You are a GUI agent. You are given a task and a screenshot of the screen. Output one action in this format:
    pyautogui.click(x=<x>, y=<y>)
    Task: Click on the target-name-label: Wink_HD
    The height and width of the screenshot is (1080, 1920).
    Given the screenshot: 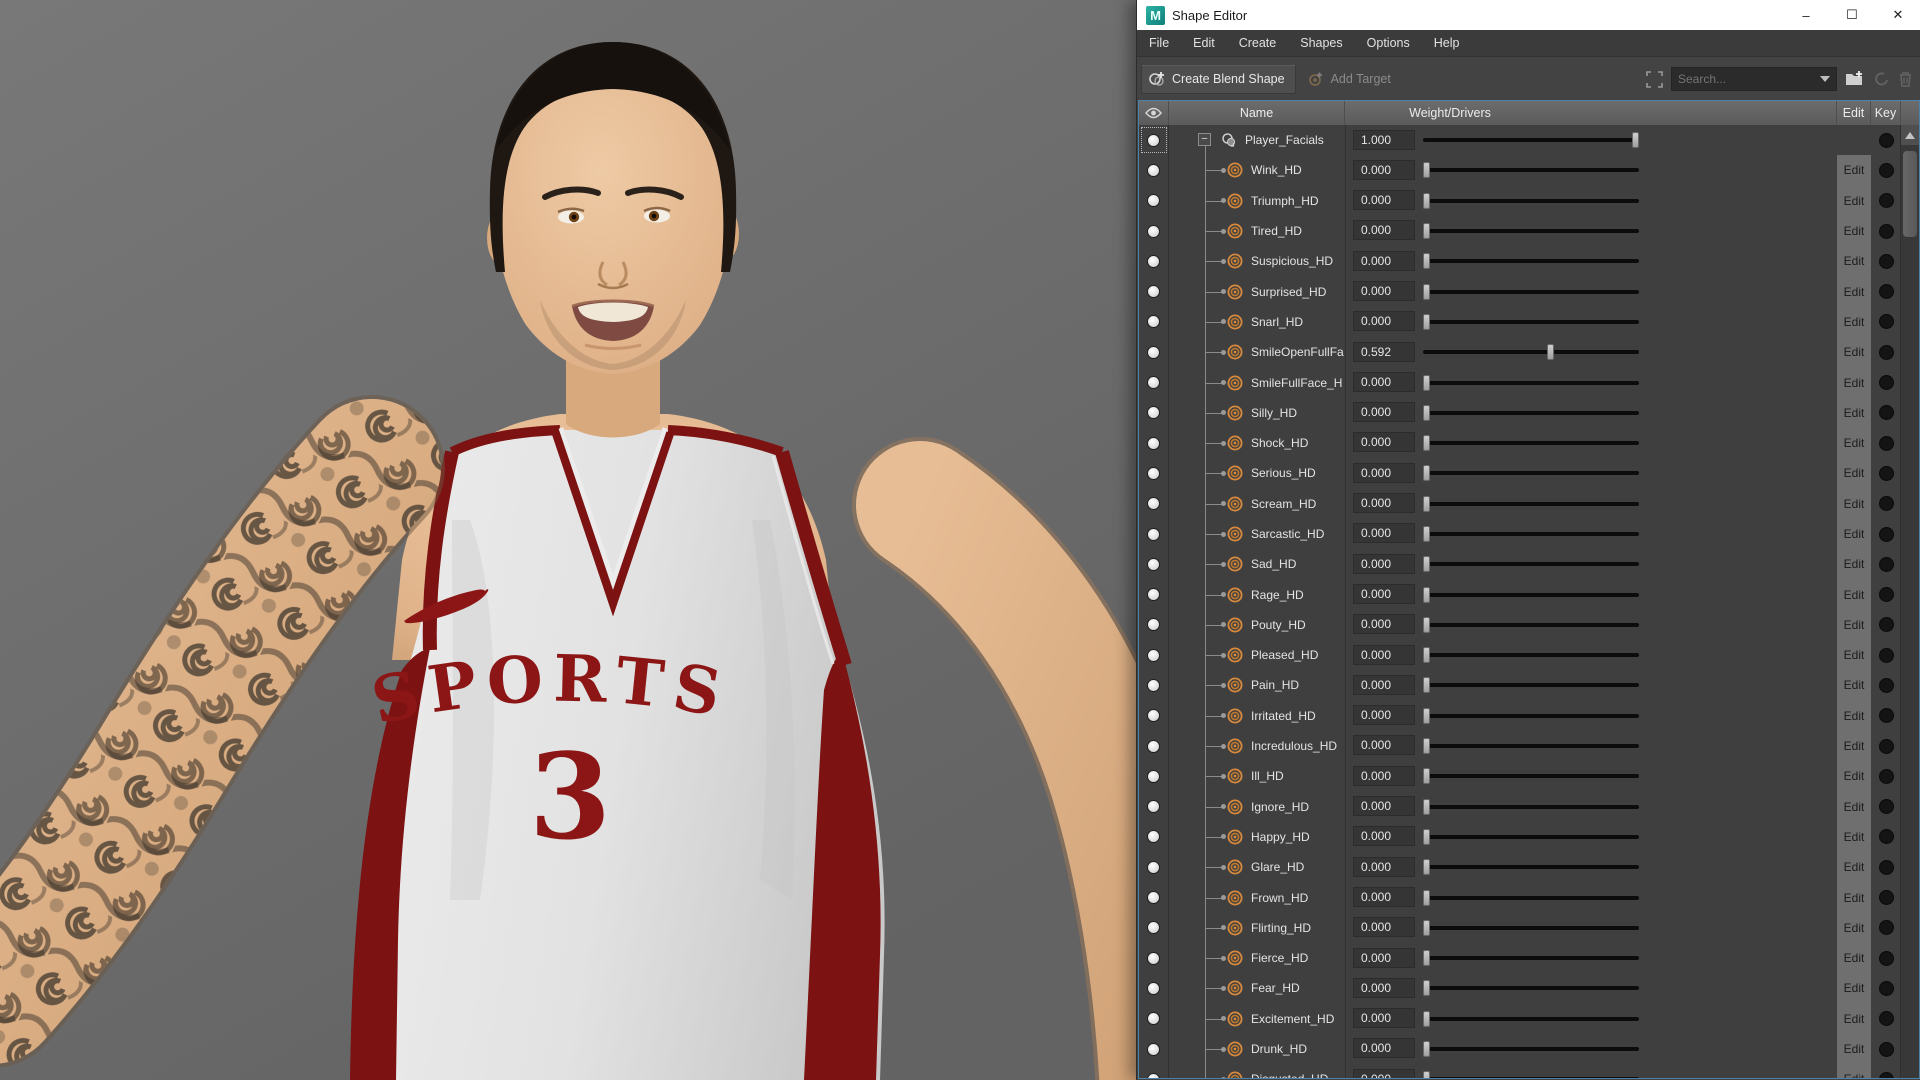 What is the action you would take?
    pyautogui.click(x=1276, y=170)
    